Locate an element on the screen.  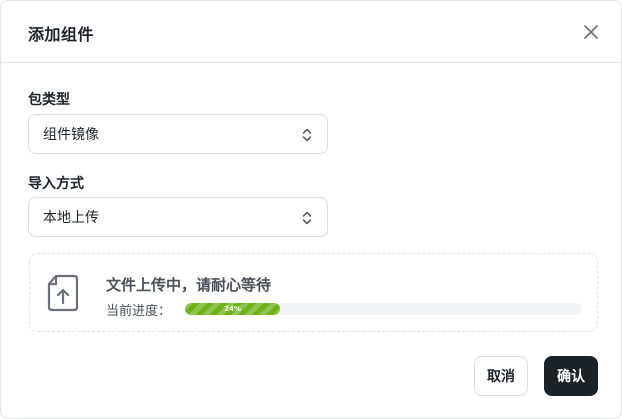
close-button is located at coordinates (591, 32).